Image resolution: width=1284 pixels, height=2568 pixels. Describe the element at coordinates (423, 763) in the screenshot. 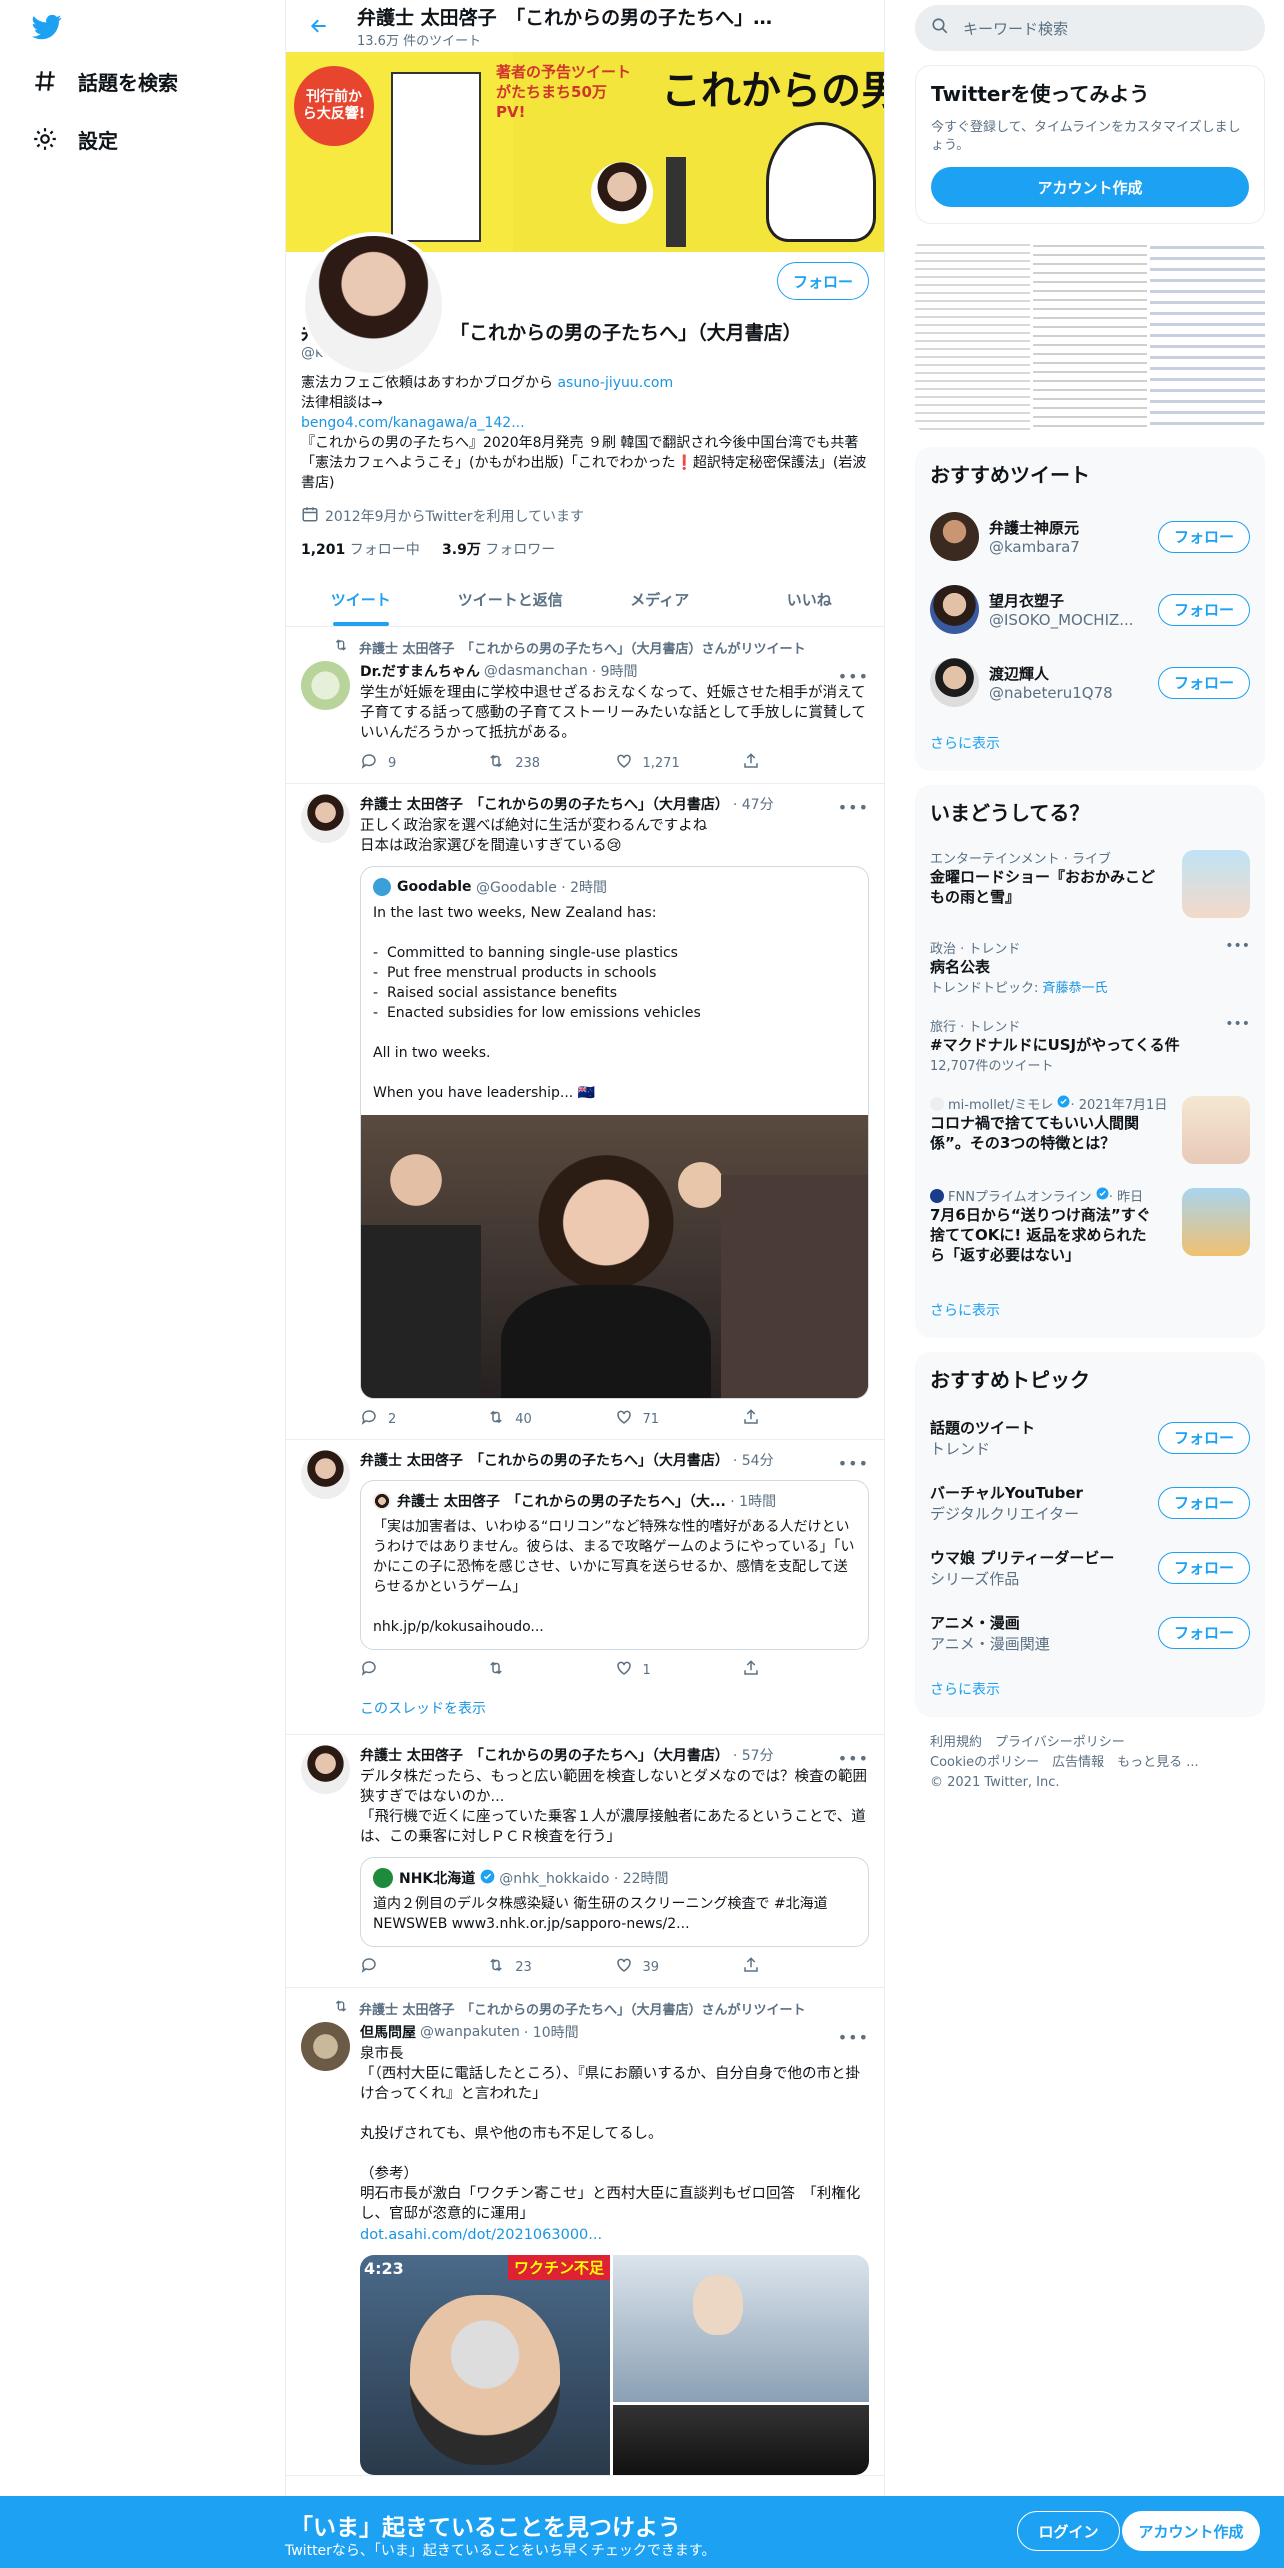

I see `reply-button: 9` at that location.